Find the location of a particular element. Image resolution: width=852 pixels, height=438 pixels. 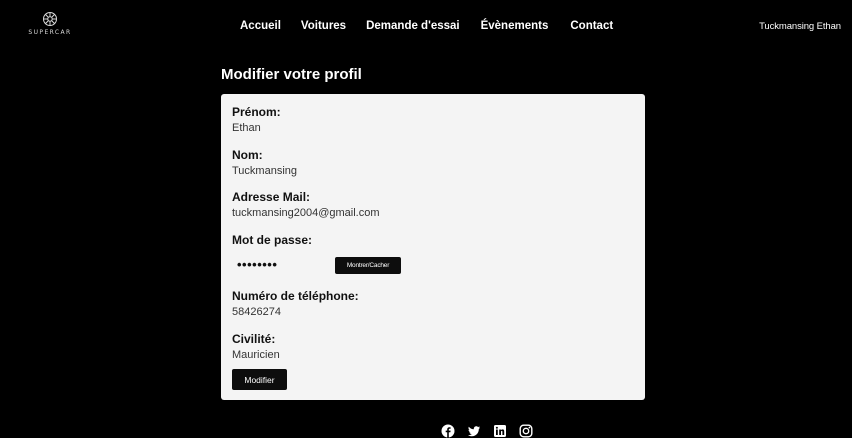

nav-link-voitures: Voitures is located at coordinates (323, 26).